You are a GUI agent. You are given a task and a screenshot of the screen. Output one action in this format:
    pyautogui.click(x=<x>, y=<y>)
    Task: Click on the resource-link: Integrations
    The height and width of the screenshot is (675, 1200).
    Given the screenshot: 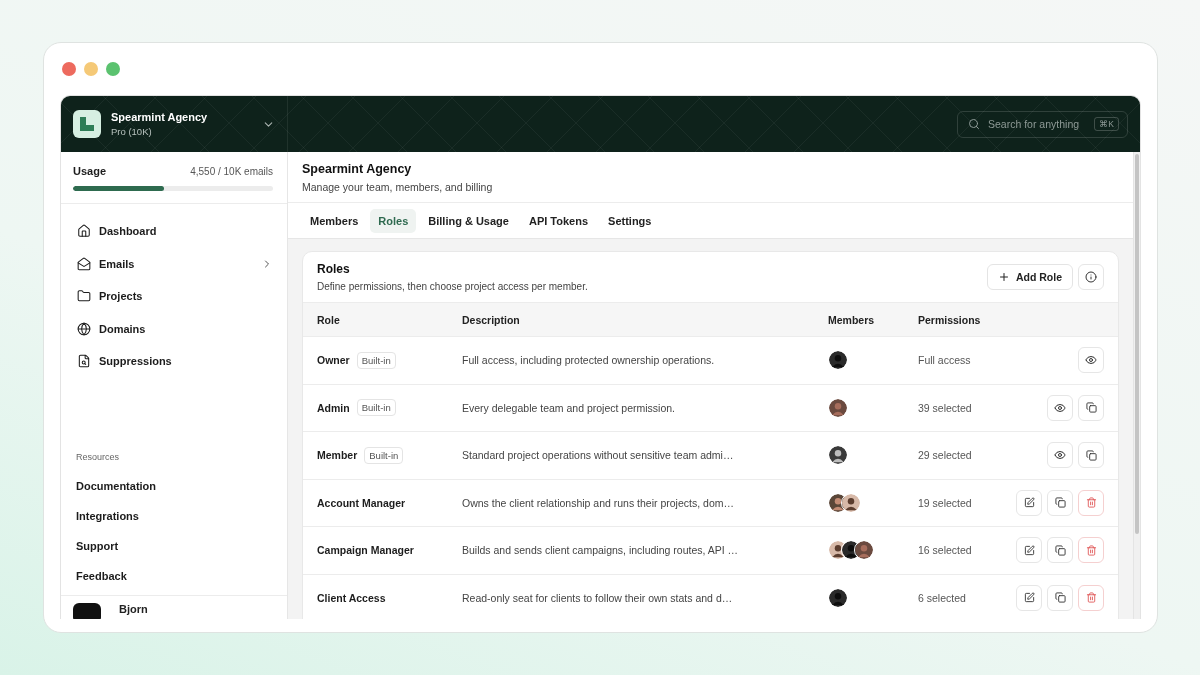 What is the action you would take?
    pyautogui.click(x=177, y=516)
    